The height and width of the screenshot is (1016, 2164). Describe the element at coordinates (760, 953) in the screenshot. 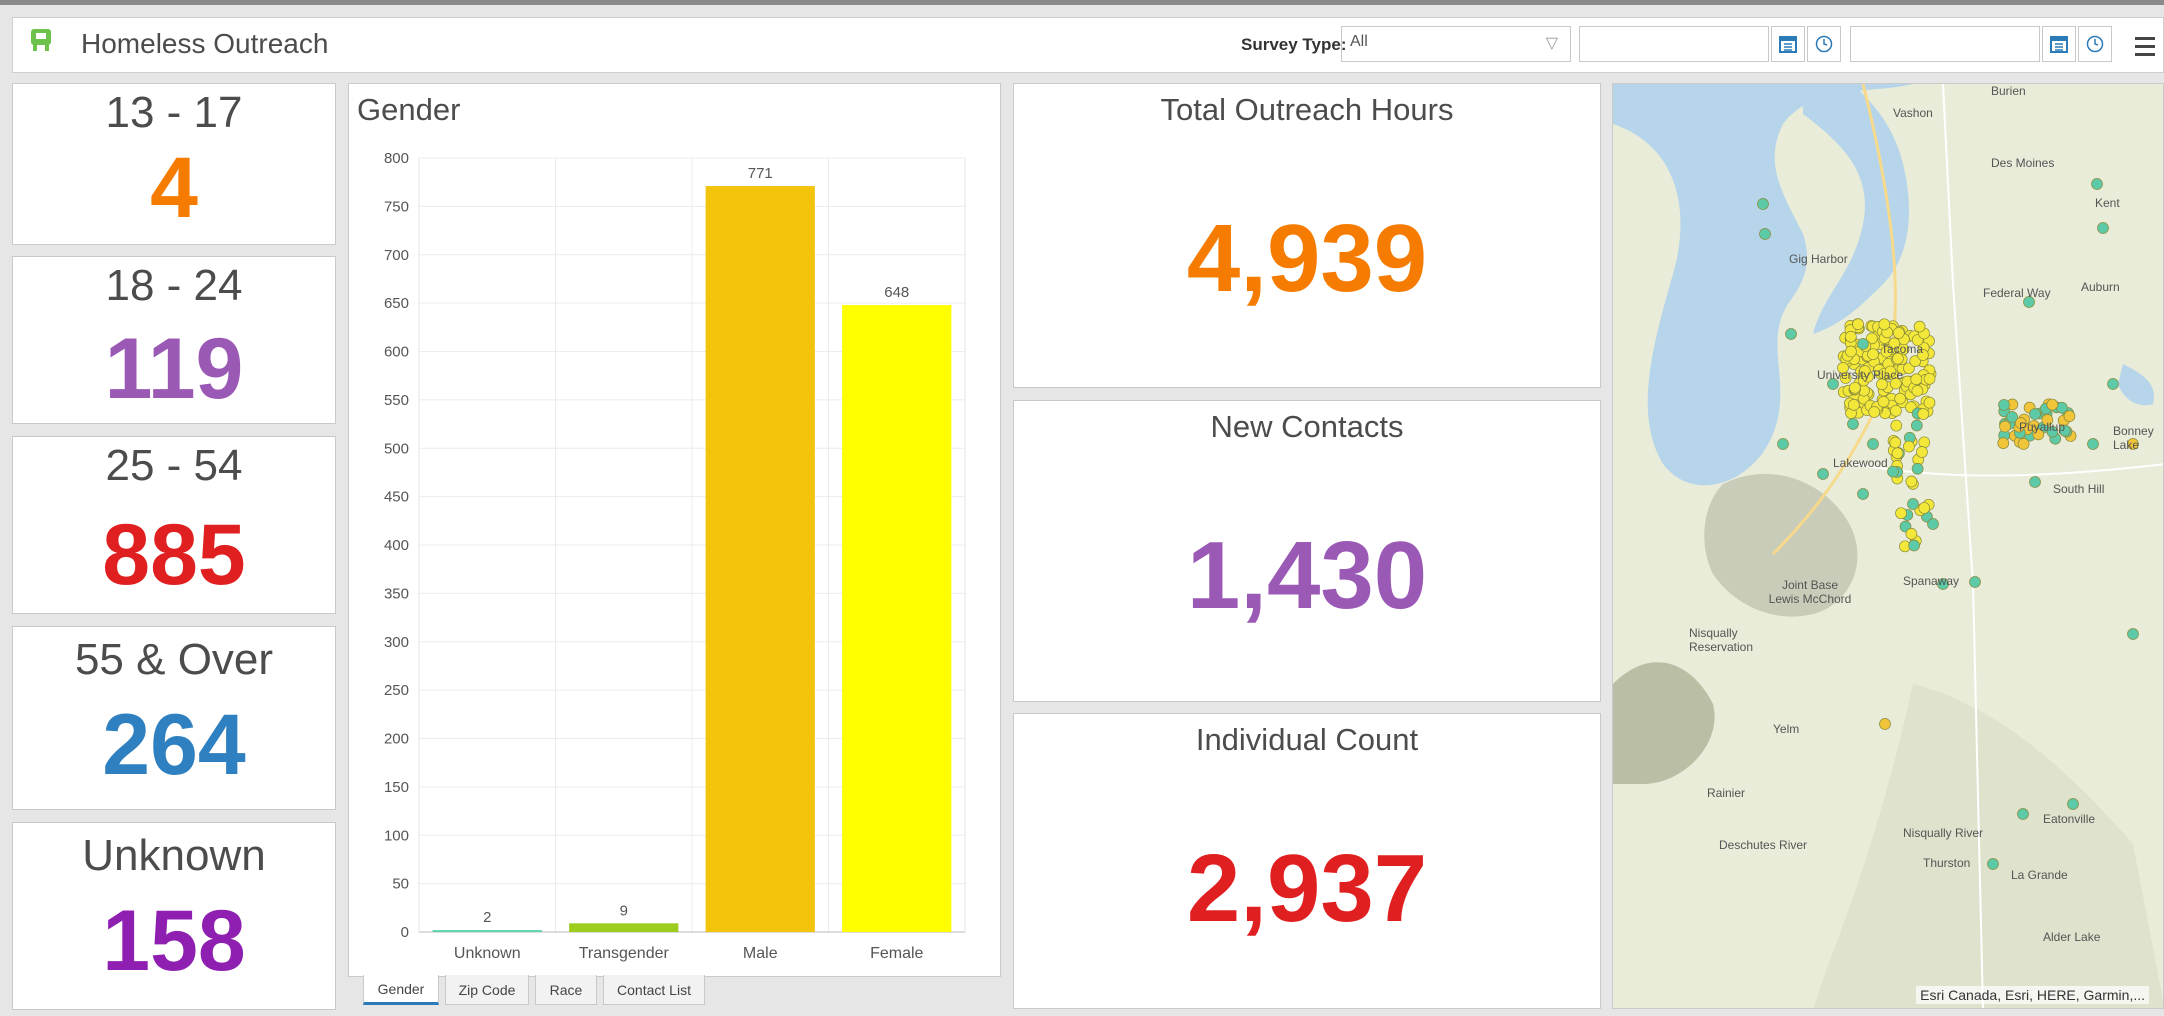

I see `x-tick-label: Male` at that location.